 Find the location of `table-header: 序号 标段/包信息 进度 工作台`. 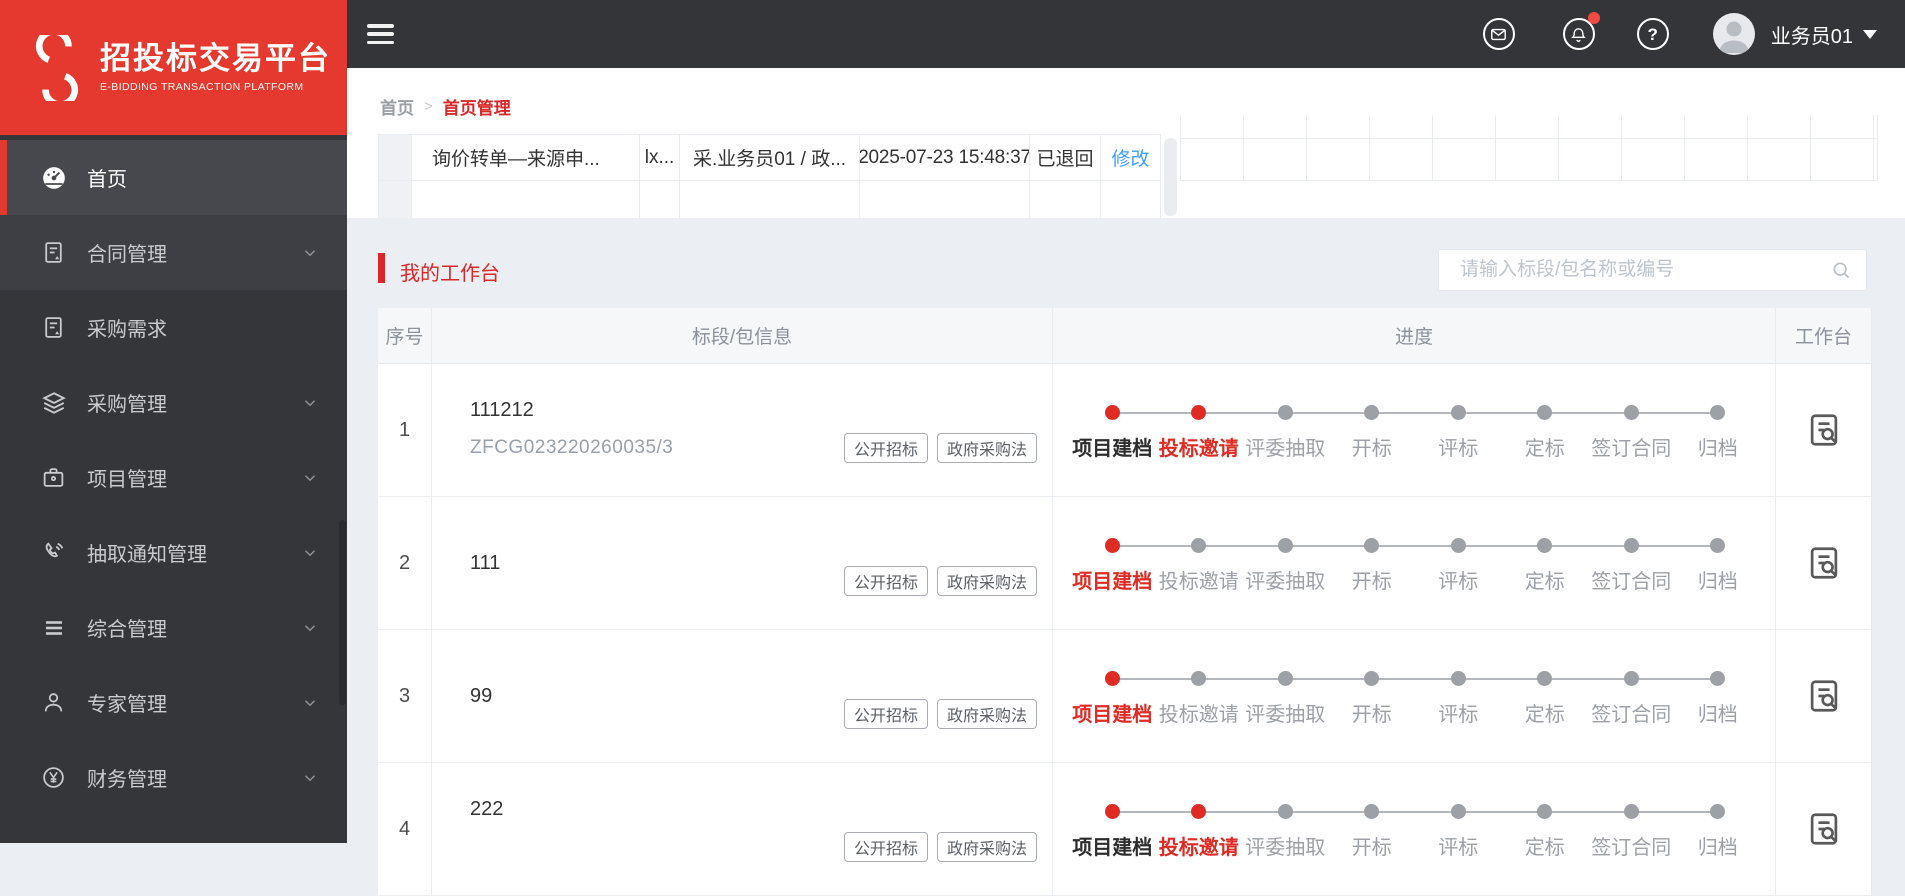

table-header: 序号 标段/包信息 进度 工作台 is located at coordinates (1124, 336).